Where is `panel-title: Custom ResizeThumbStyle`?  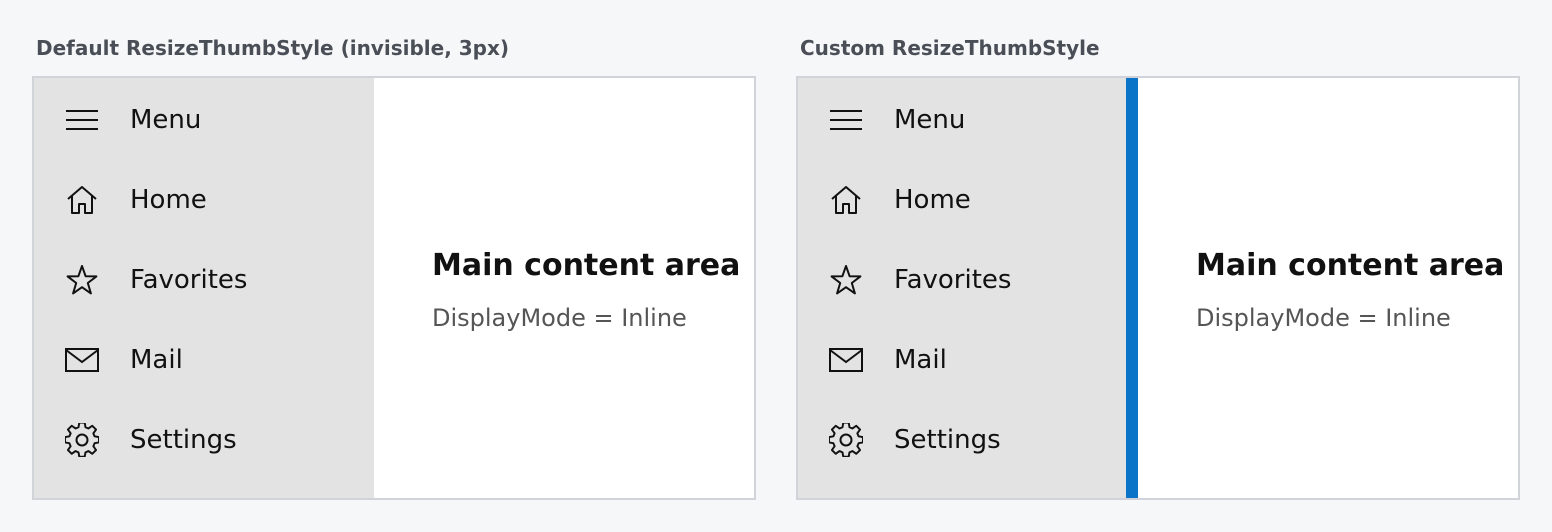
panel-title: Custom ResizeThumbStyle is located at coordinates (950, 48).